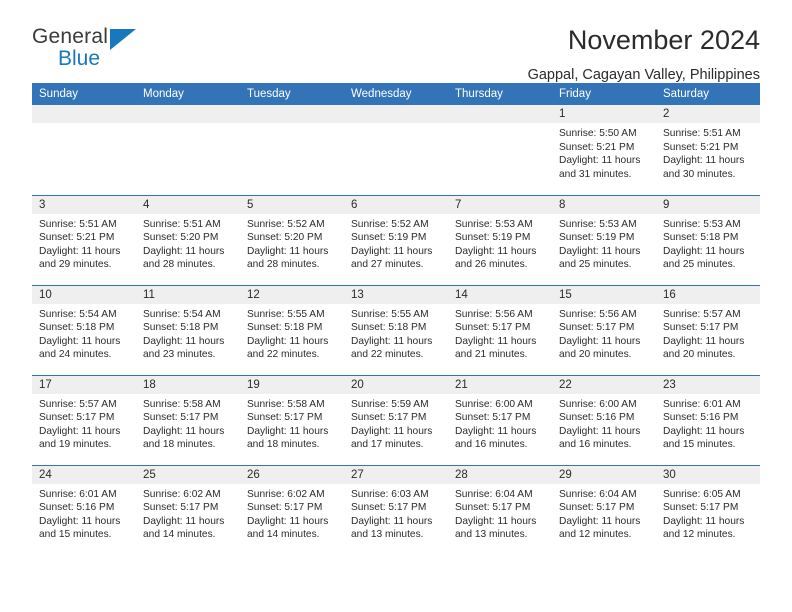  I want to click on daylight-text: Daylight: 11 hours and 31 minutes., so click(600, 167).